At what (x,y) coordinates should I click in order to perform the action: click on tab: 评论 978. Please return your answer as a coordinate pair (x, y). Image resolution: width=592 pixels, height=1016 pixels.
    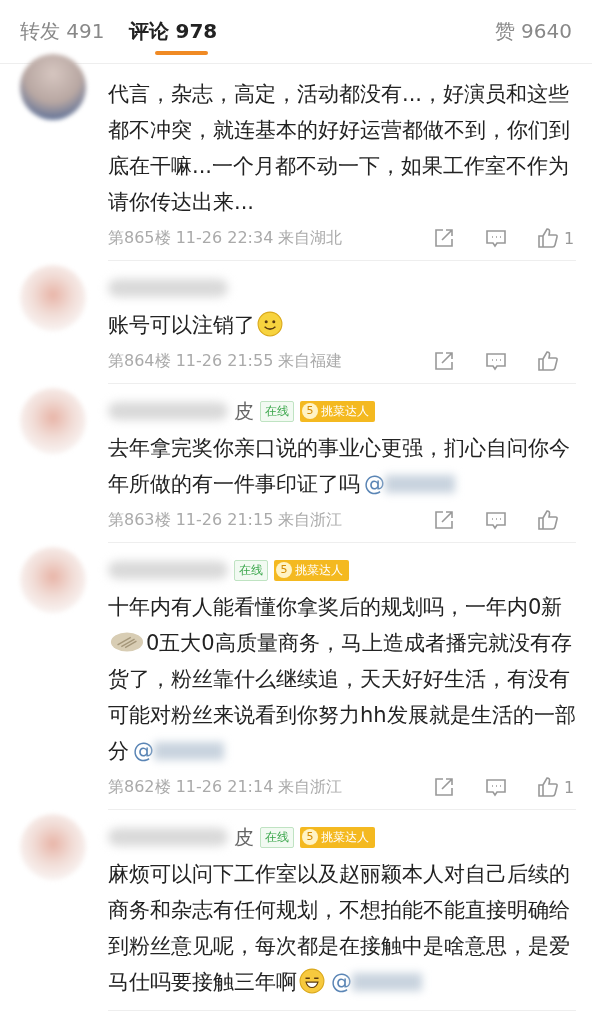
    Looking at the image, I should click on (173, 28).